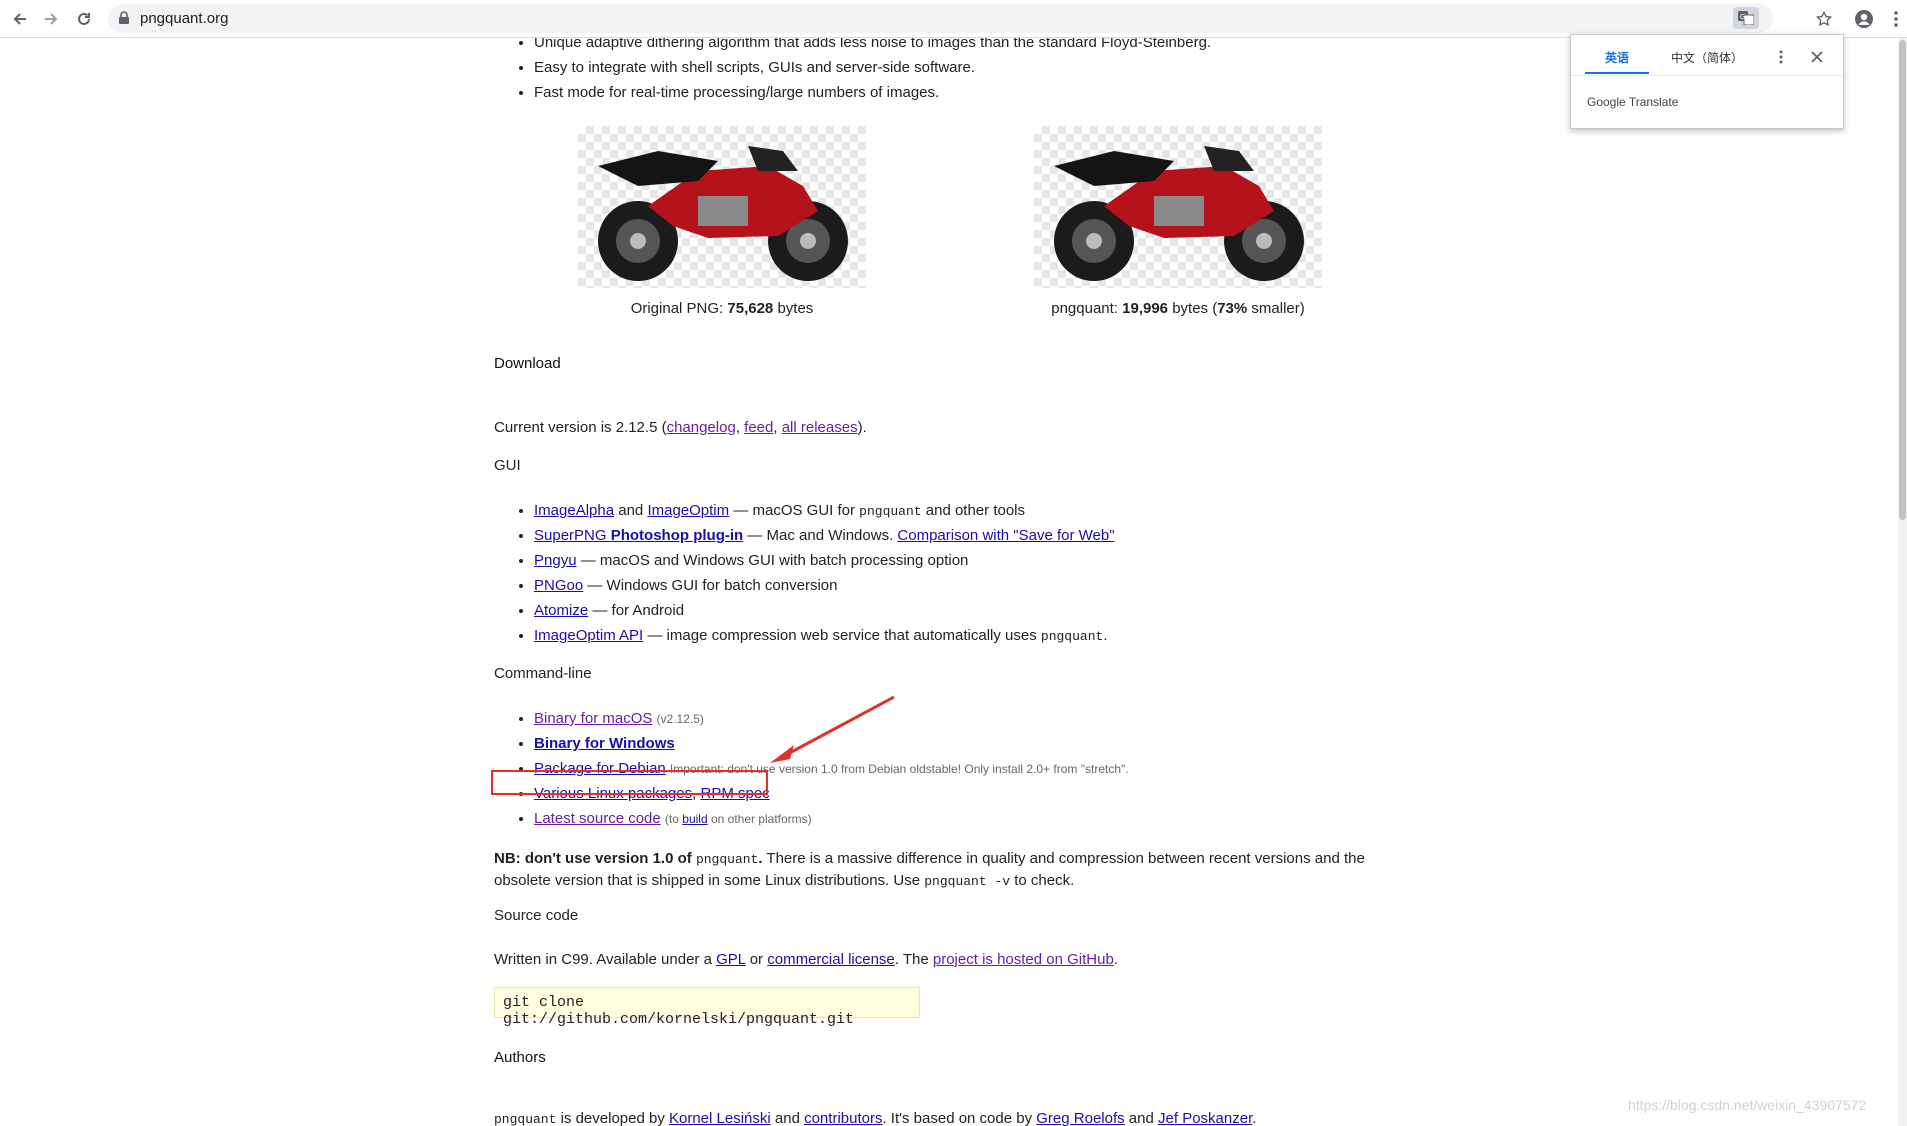 This screenshot has height=1126, width=1907. What do you see at coordinates (1781, 57) in the screenshot?
I see `more-options-icon` at bounding box center [1781, 57].